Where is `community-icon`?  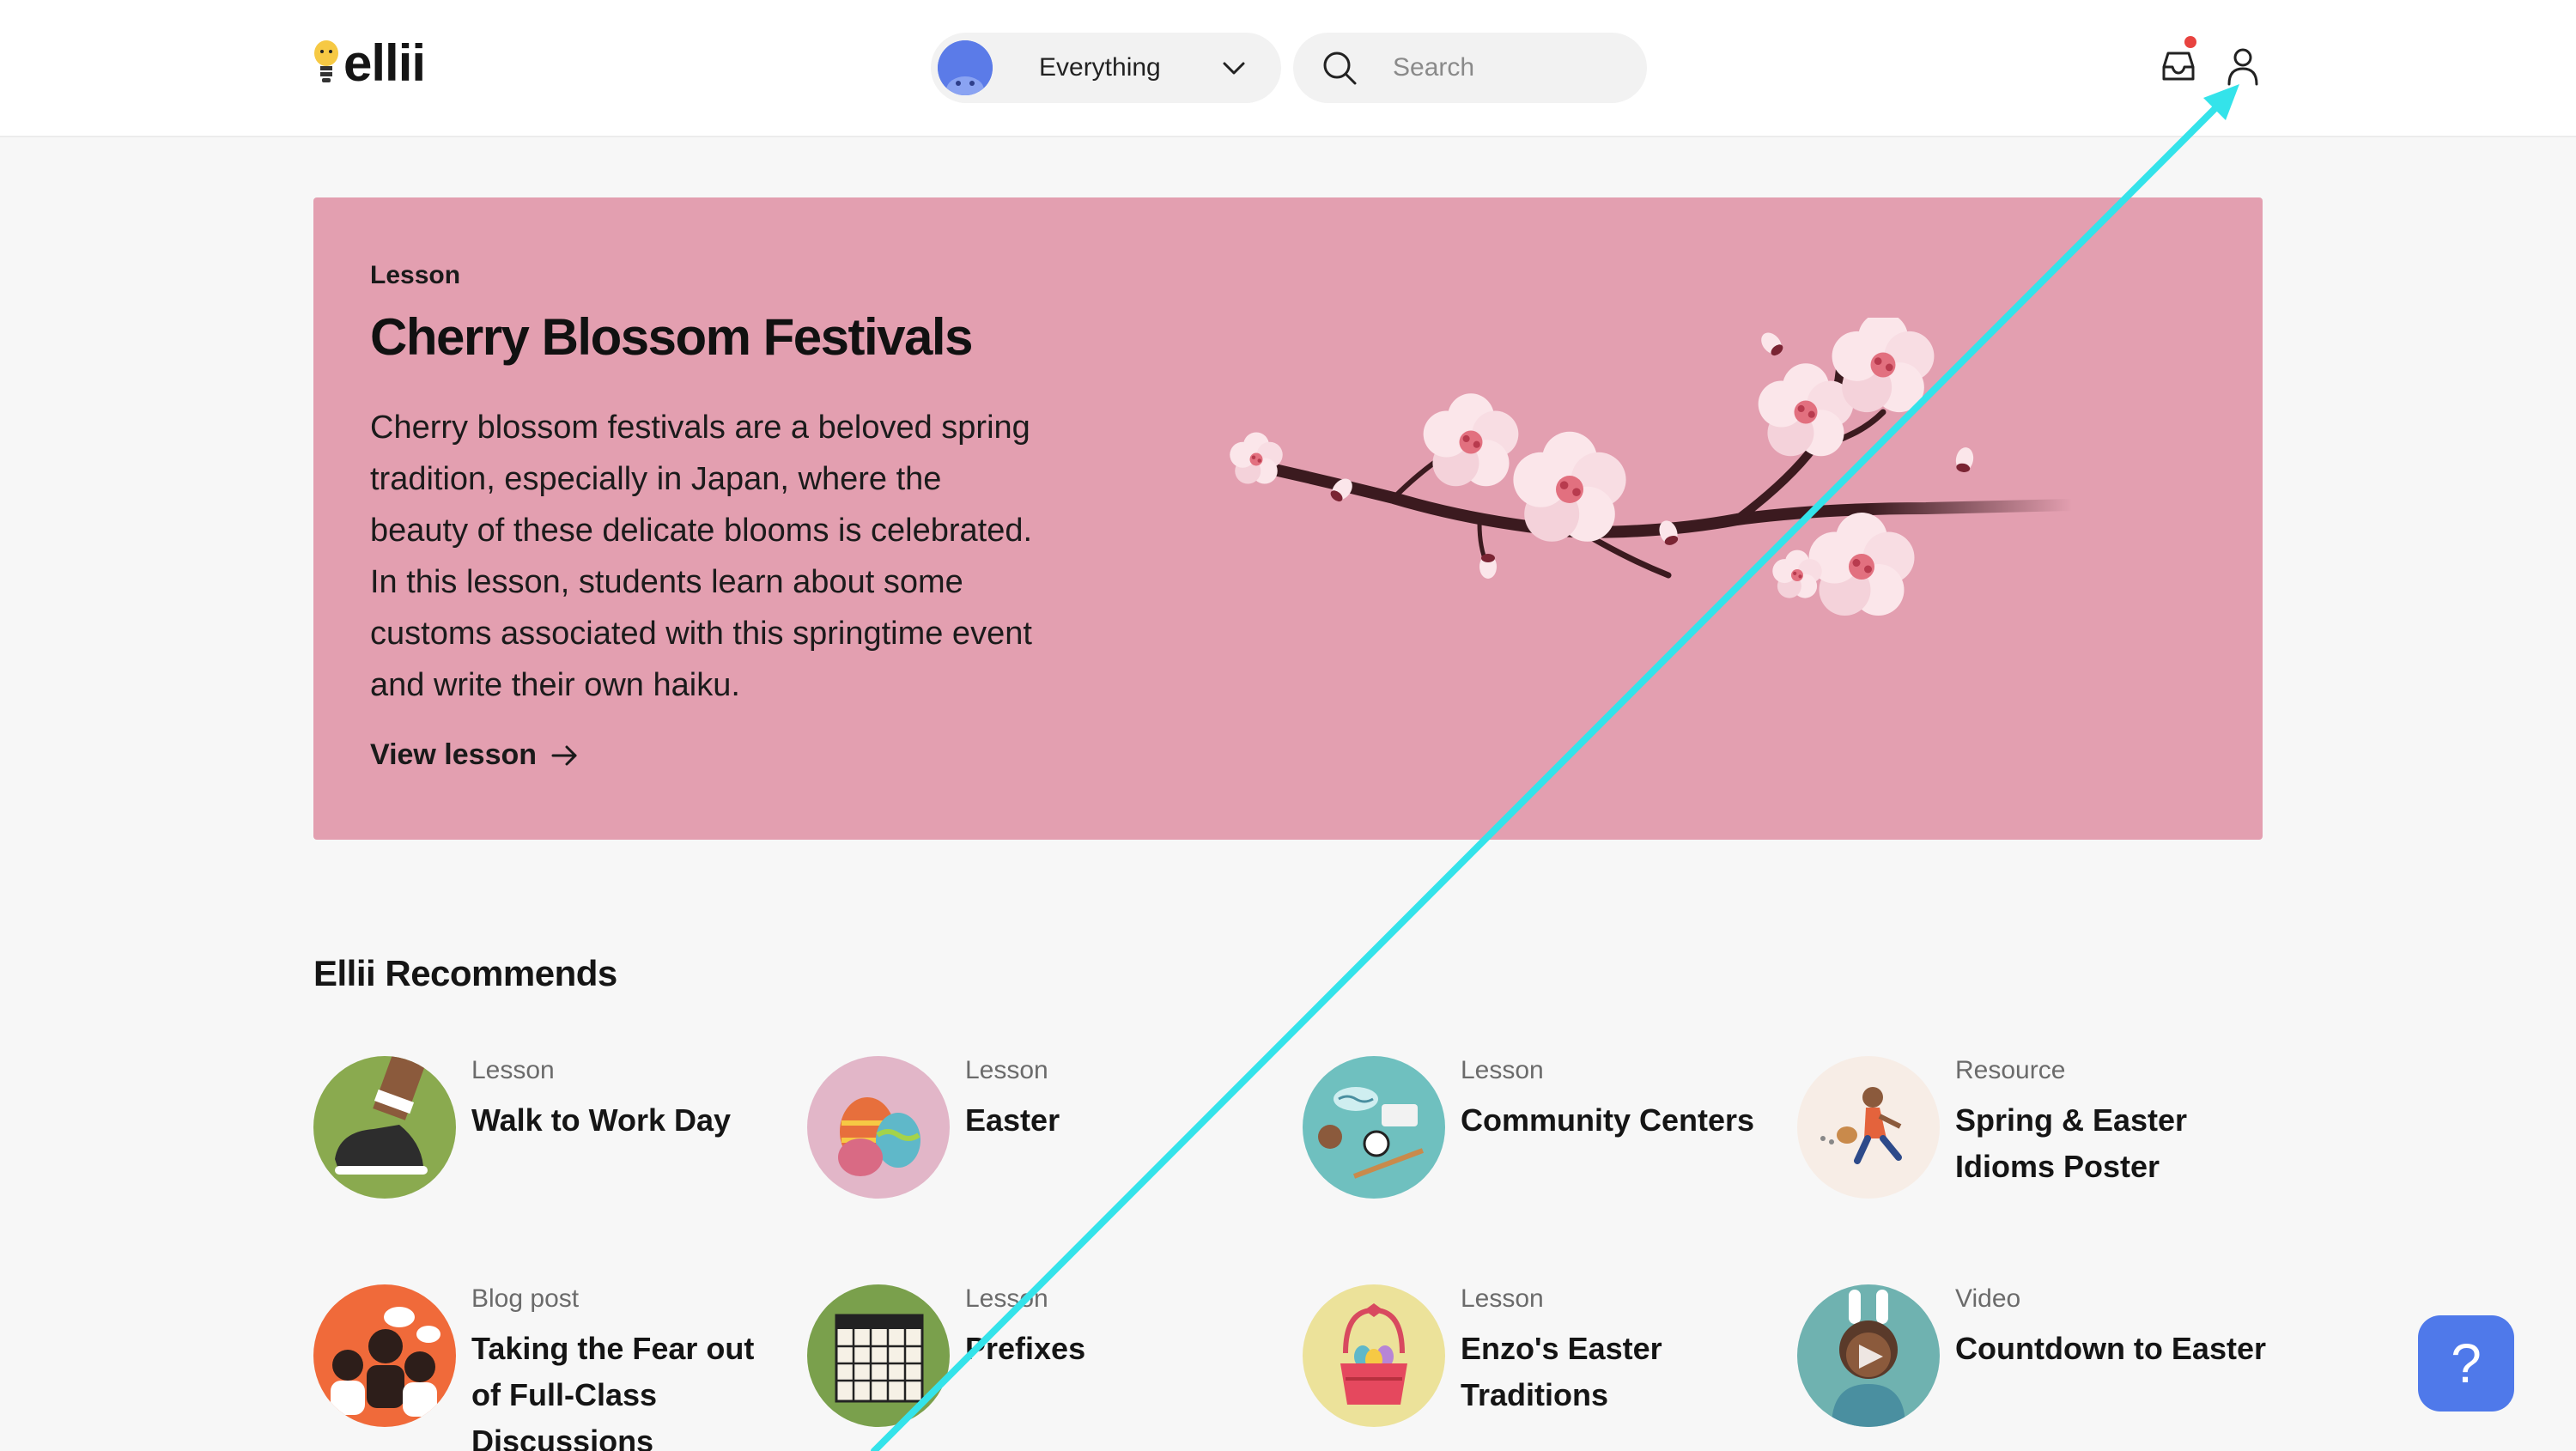
community-icon is located at coordinates (1374, 1128).